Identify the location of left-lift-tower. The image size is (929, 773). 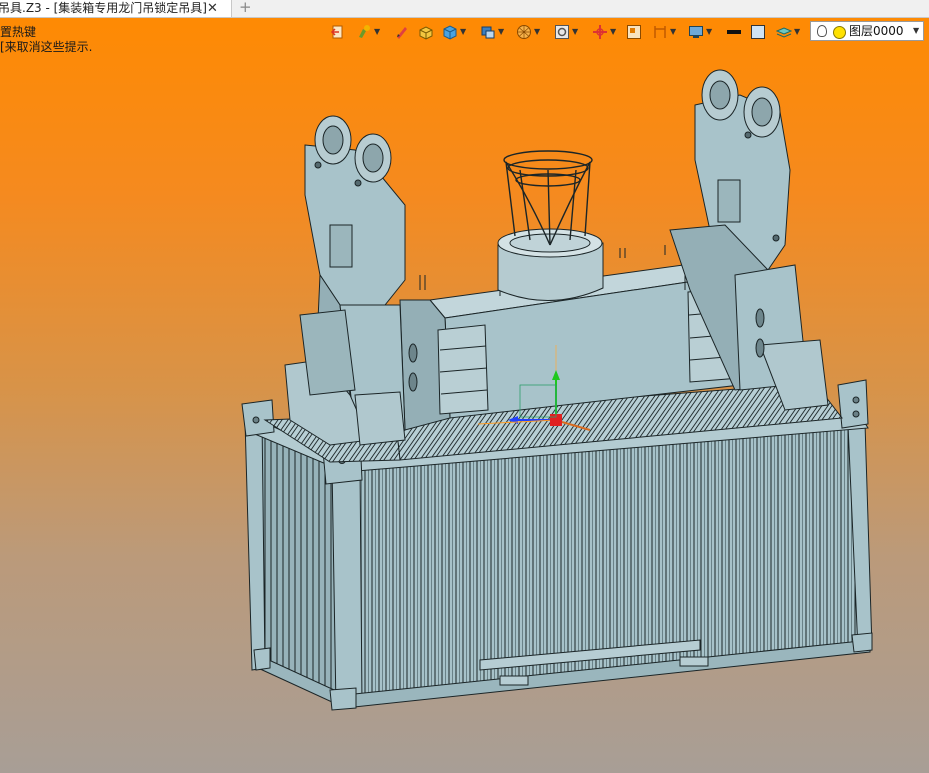
(351, 280).